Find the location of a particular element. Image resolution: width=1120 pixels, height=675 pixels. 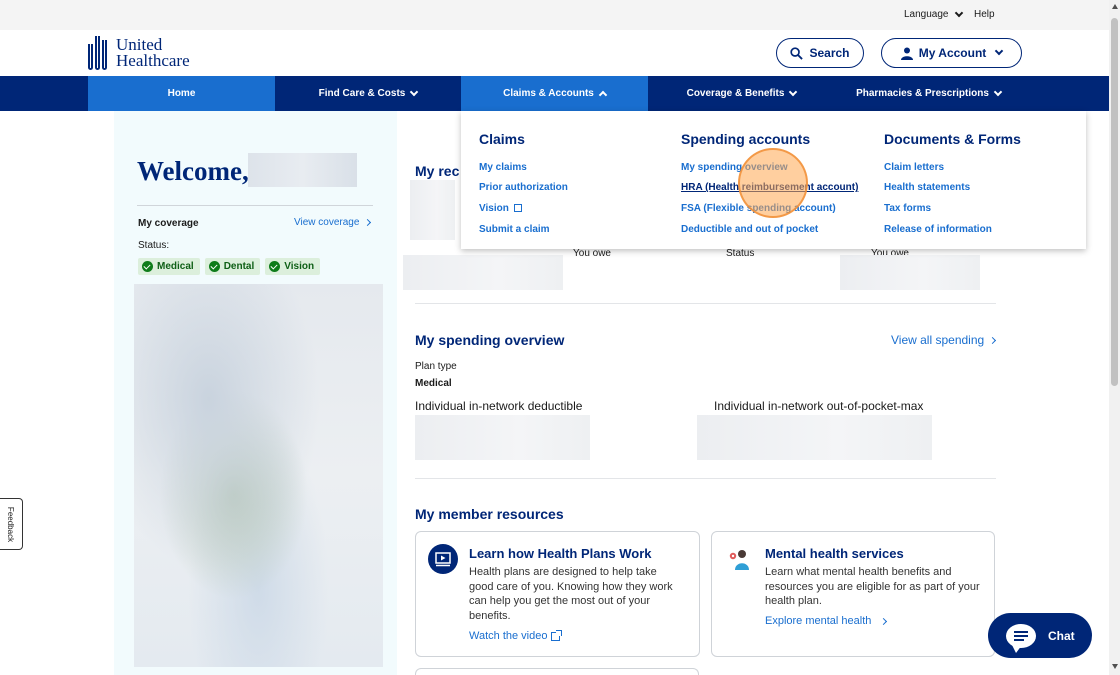

feedback-tab: Feedback is located at coordinates (11, 524).